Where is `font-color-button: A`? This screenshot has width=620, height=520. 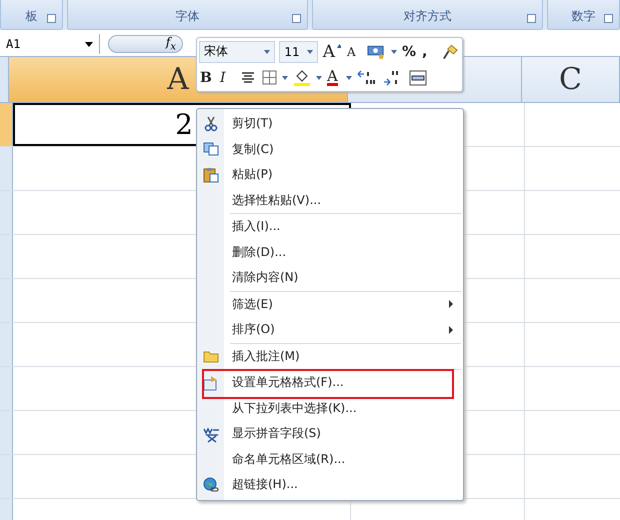
font-color-button: A is located at coordinates (334, 77).